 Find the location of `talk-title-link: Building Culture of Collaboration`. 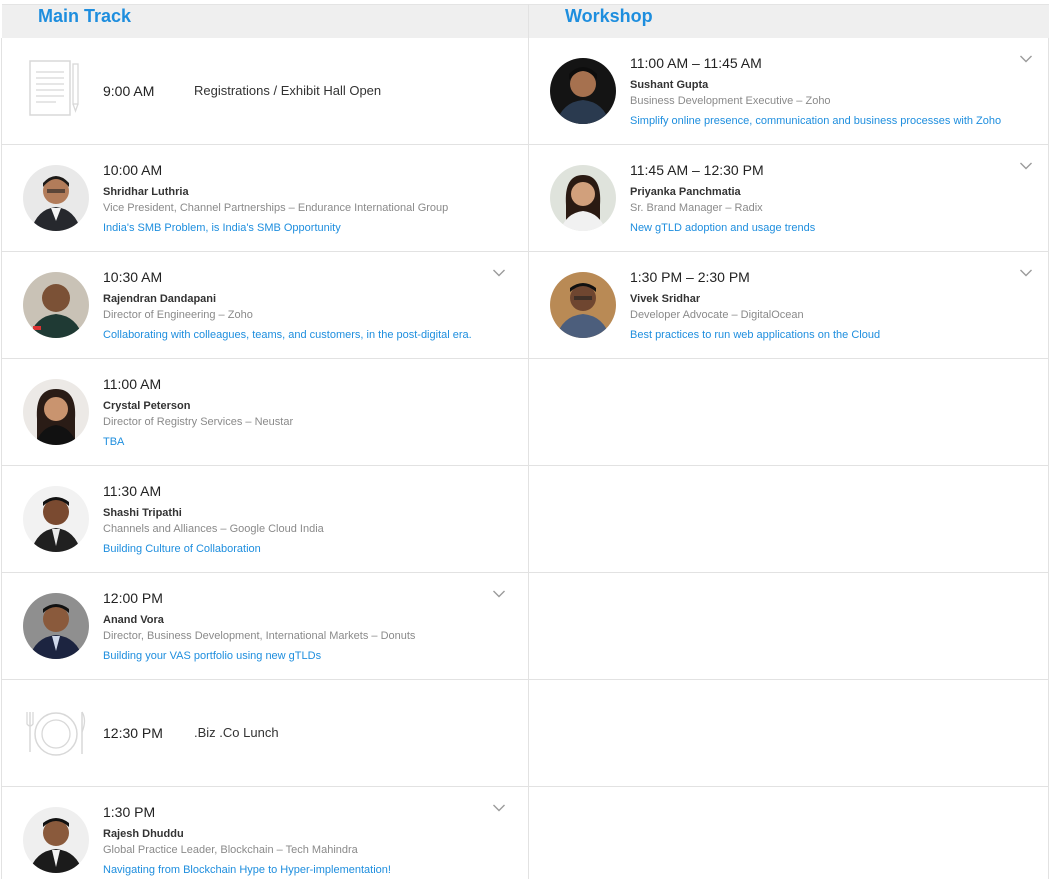

talk-title-link: Building Culture of Collaboration is located at coordinates (182, 549).